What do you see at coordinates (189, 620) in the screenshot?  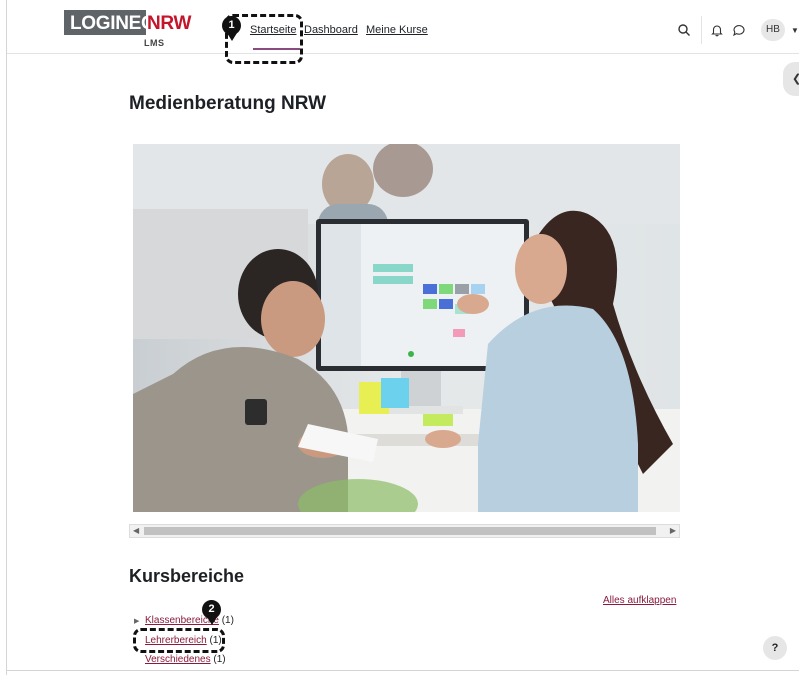 I see `category-klassenbereiche: Klassenbereiche (1)` at bounding box center [189, 620].